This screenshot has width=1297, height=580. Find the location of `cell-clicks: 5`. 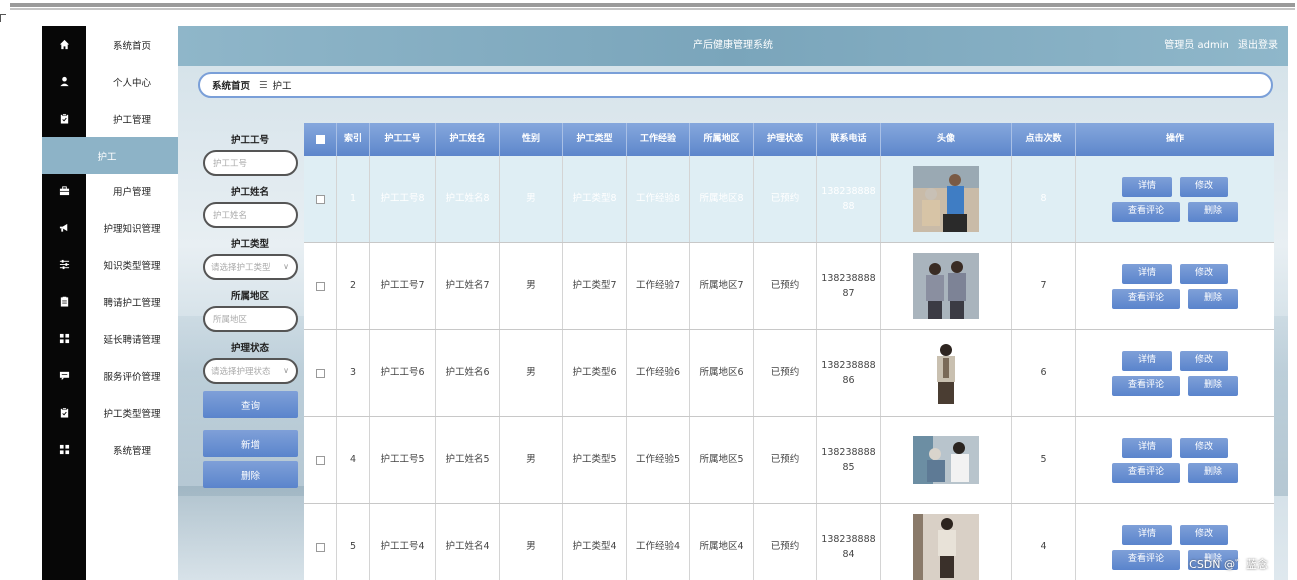

cell-clicks: 5 is located at coordinates (1044, 460).